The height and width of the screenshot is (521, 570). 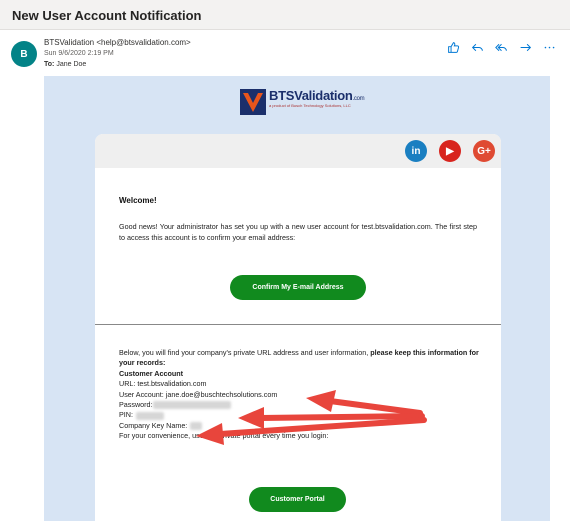 What do you see at coordinates (298, 324) in the screenshot?
I see `section-divider` at bounding box center [298, 324].